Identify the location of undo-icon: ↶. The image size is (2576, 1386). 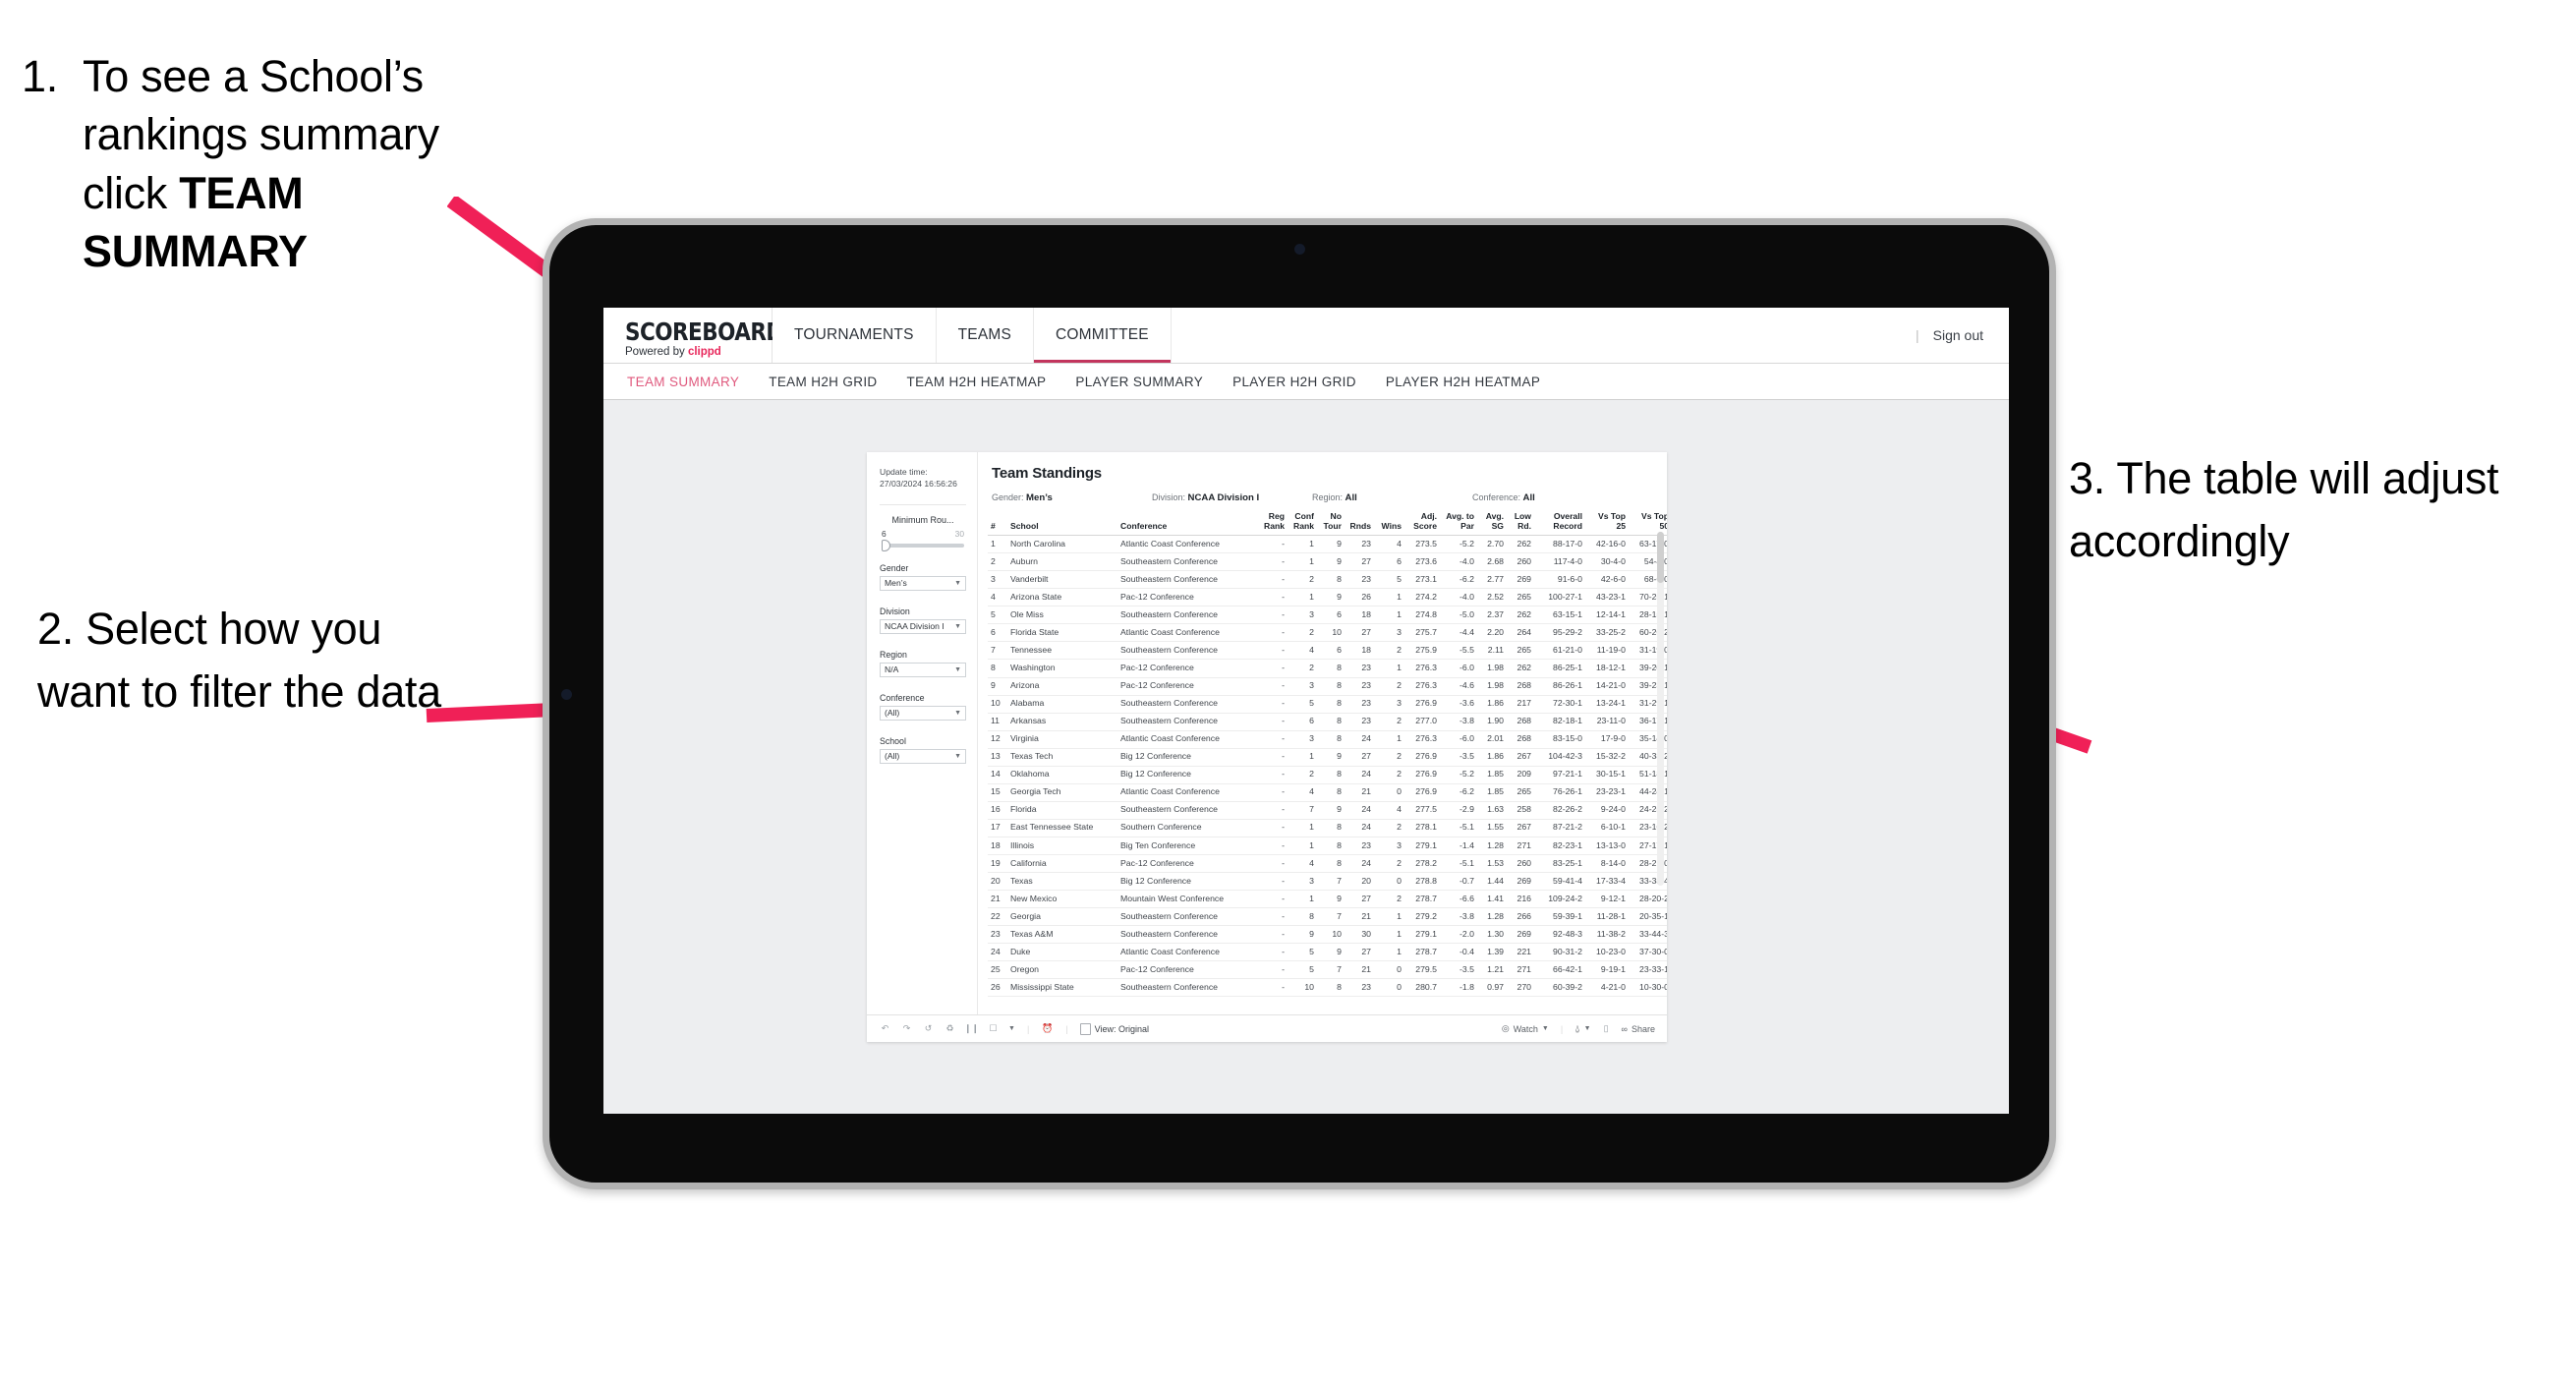
(885, 1028).